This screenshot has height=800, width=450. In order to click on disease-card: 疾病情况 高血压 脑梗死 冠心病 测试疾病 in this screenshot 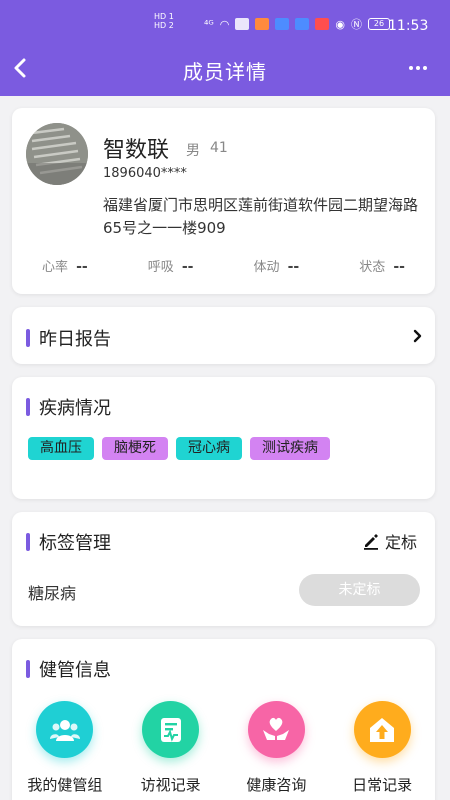, I will do `click(223, 438)`.